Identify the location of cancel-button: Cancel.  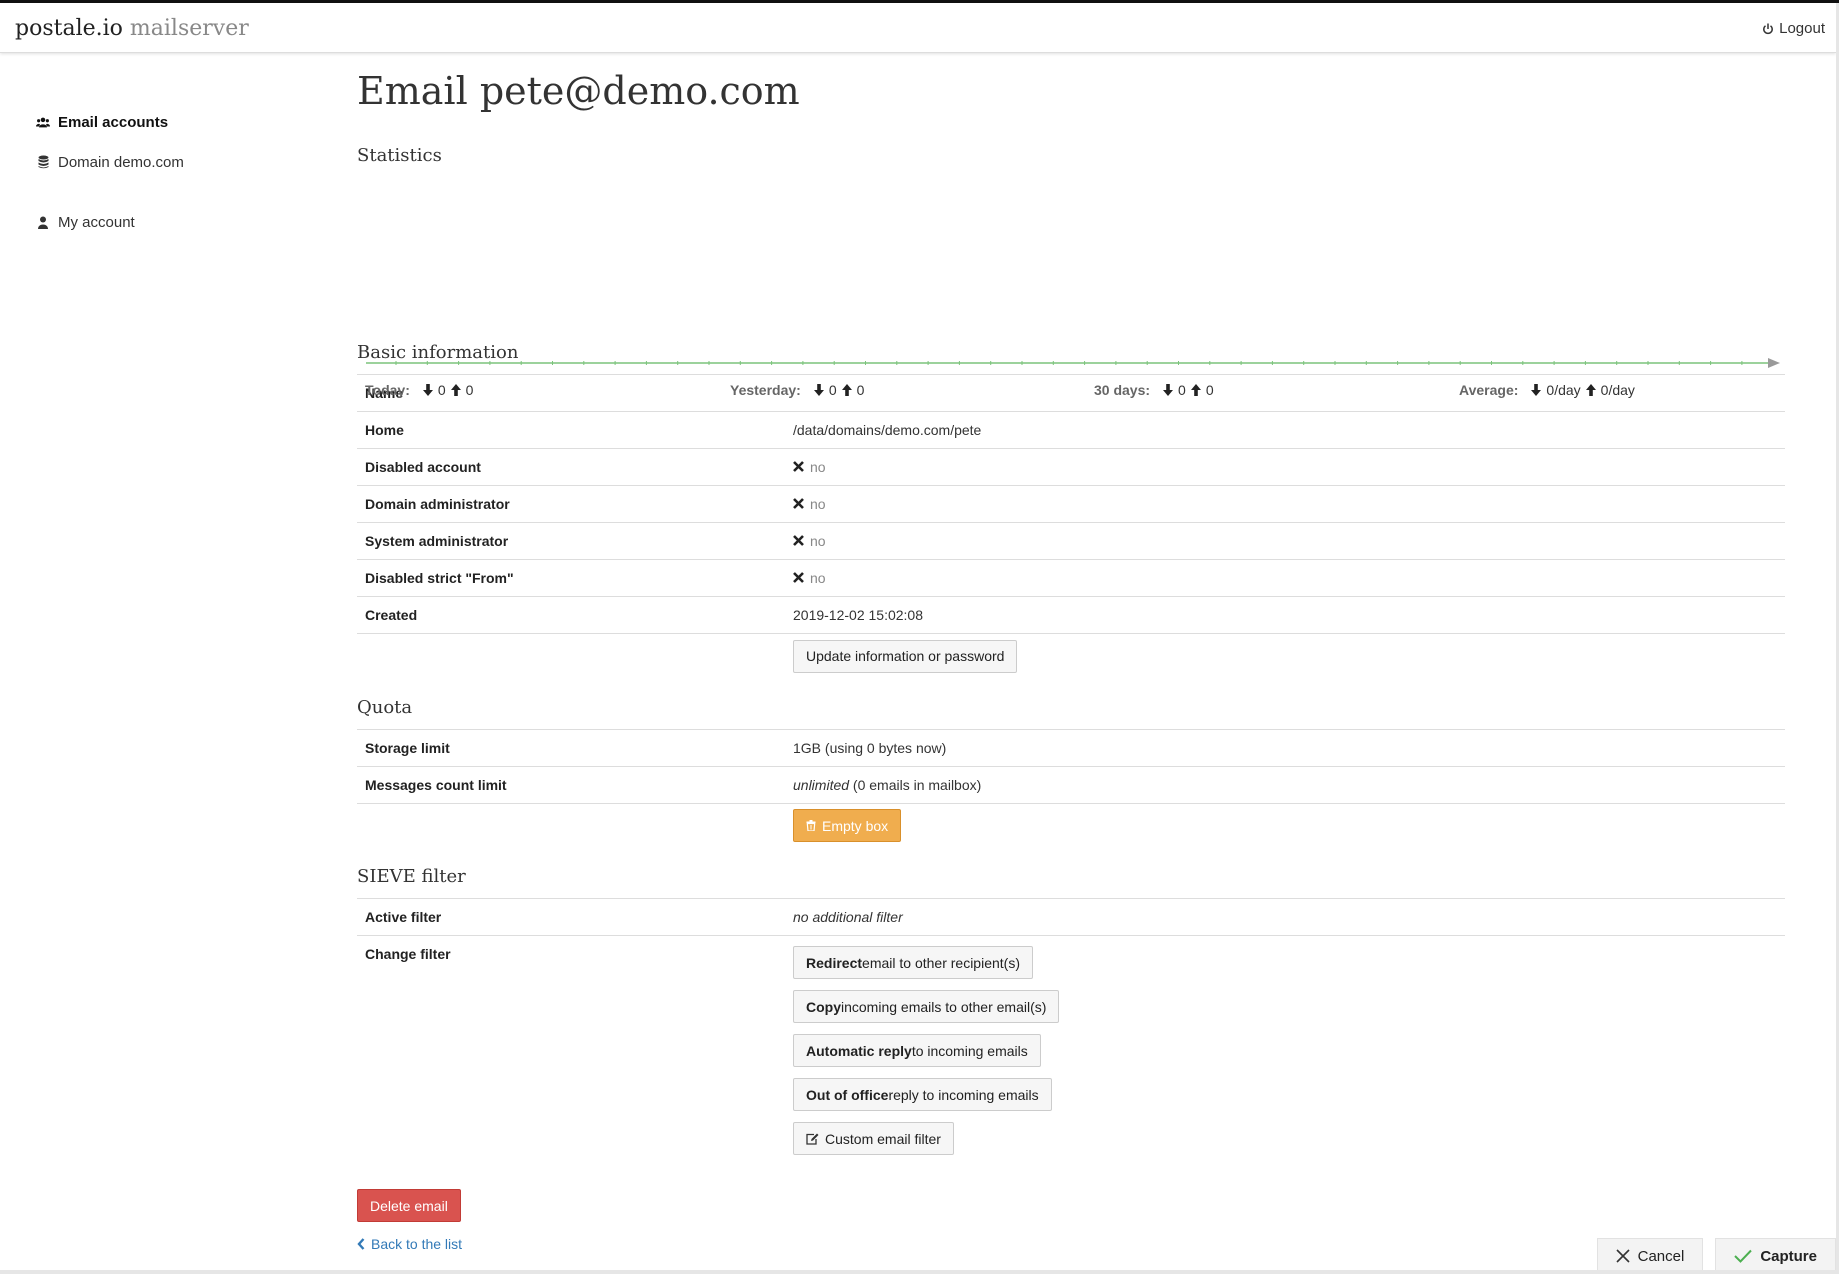
(1650, 1256).